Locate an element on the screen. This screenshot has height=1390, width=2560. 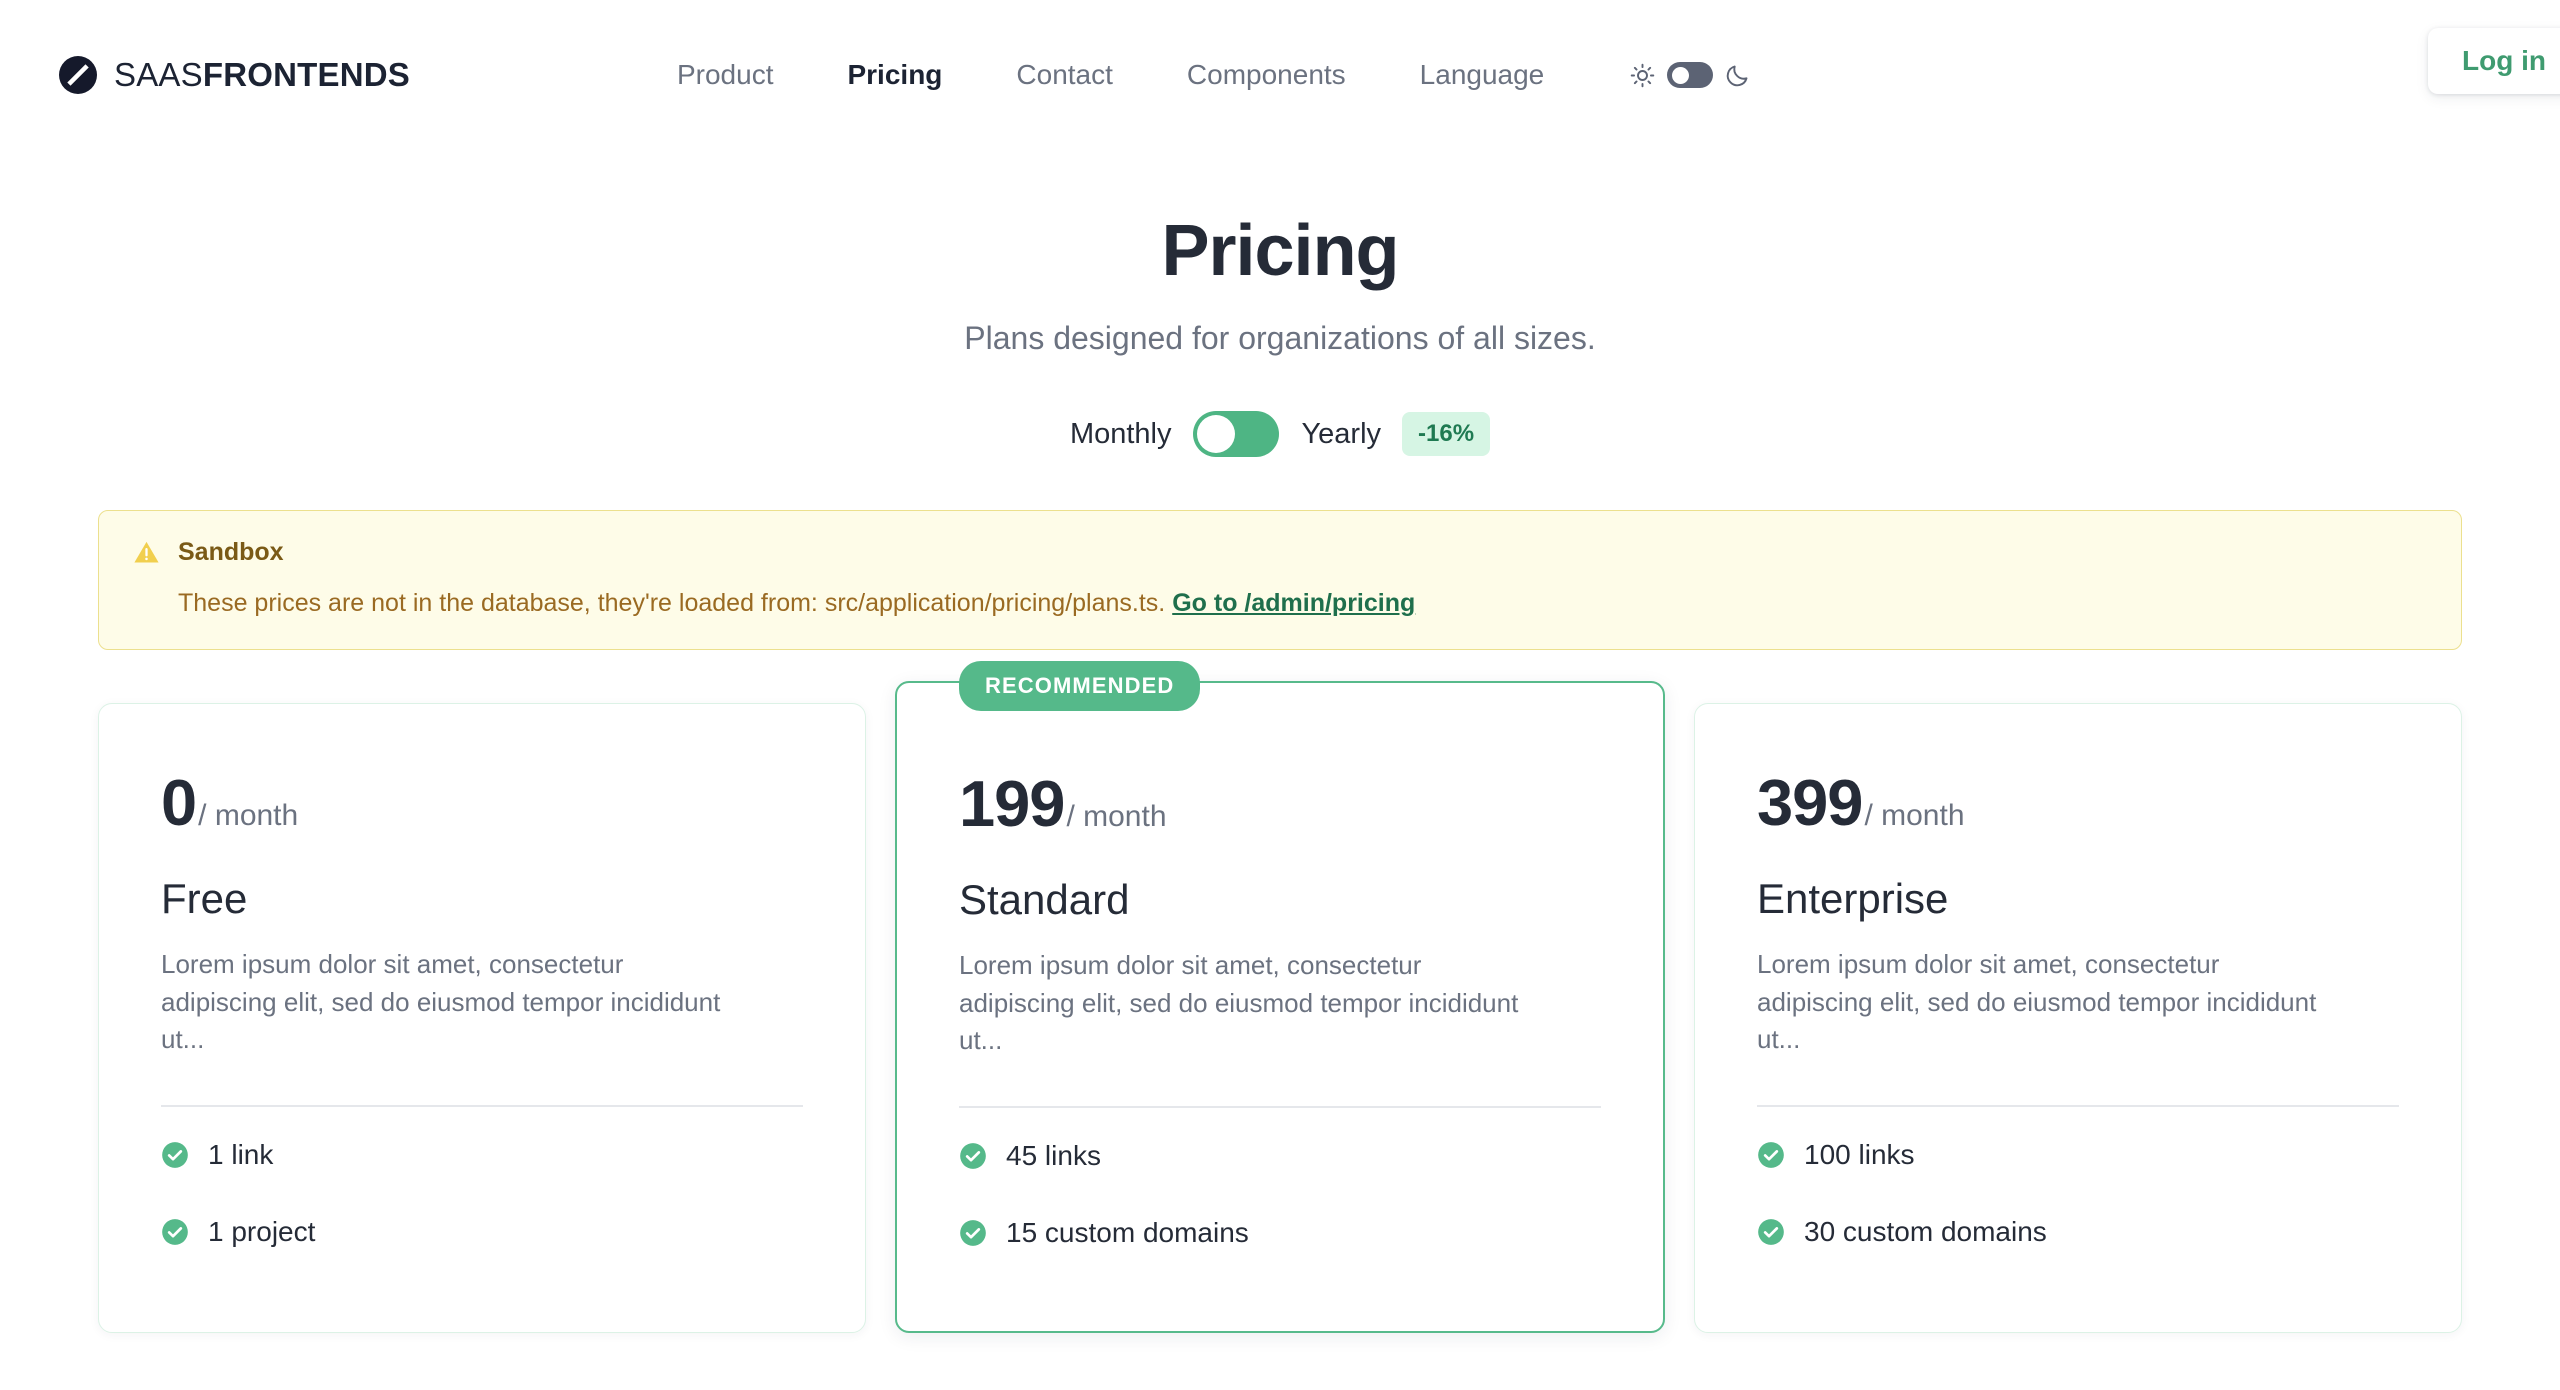
plan-feature-label: 1 link is located at coordinates (241, 1154).